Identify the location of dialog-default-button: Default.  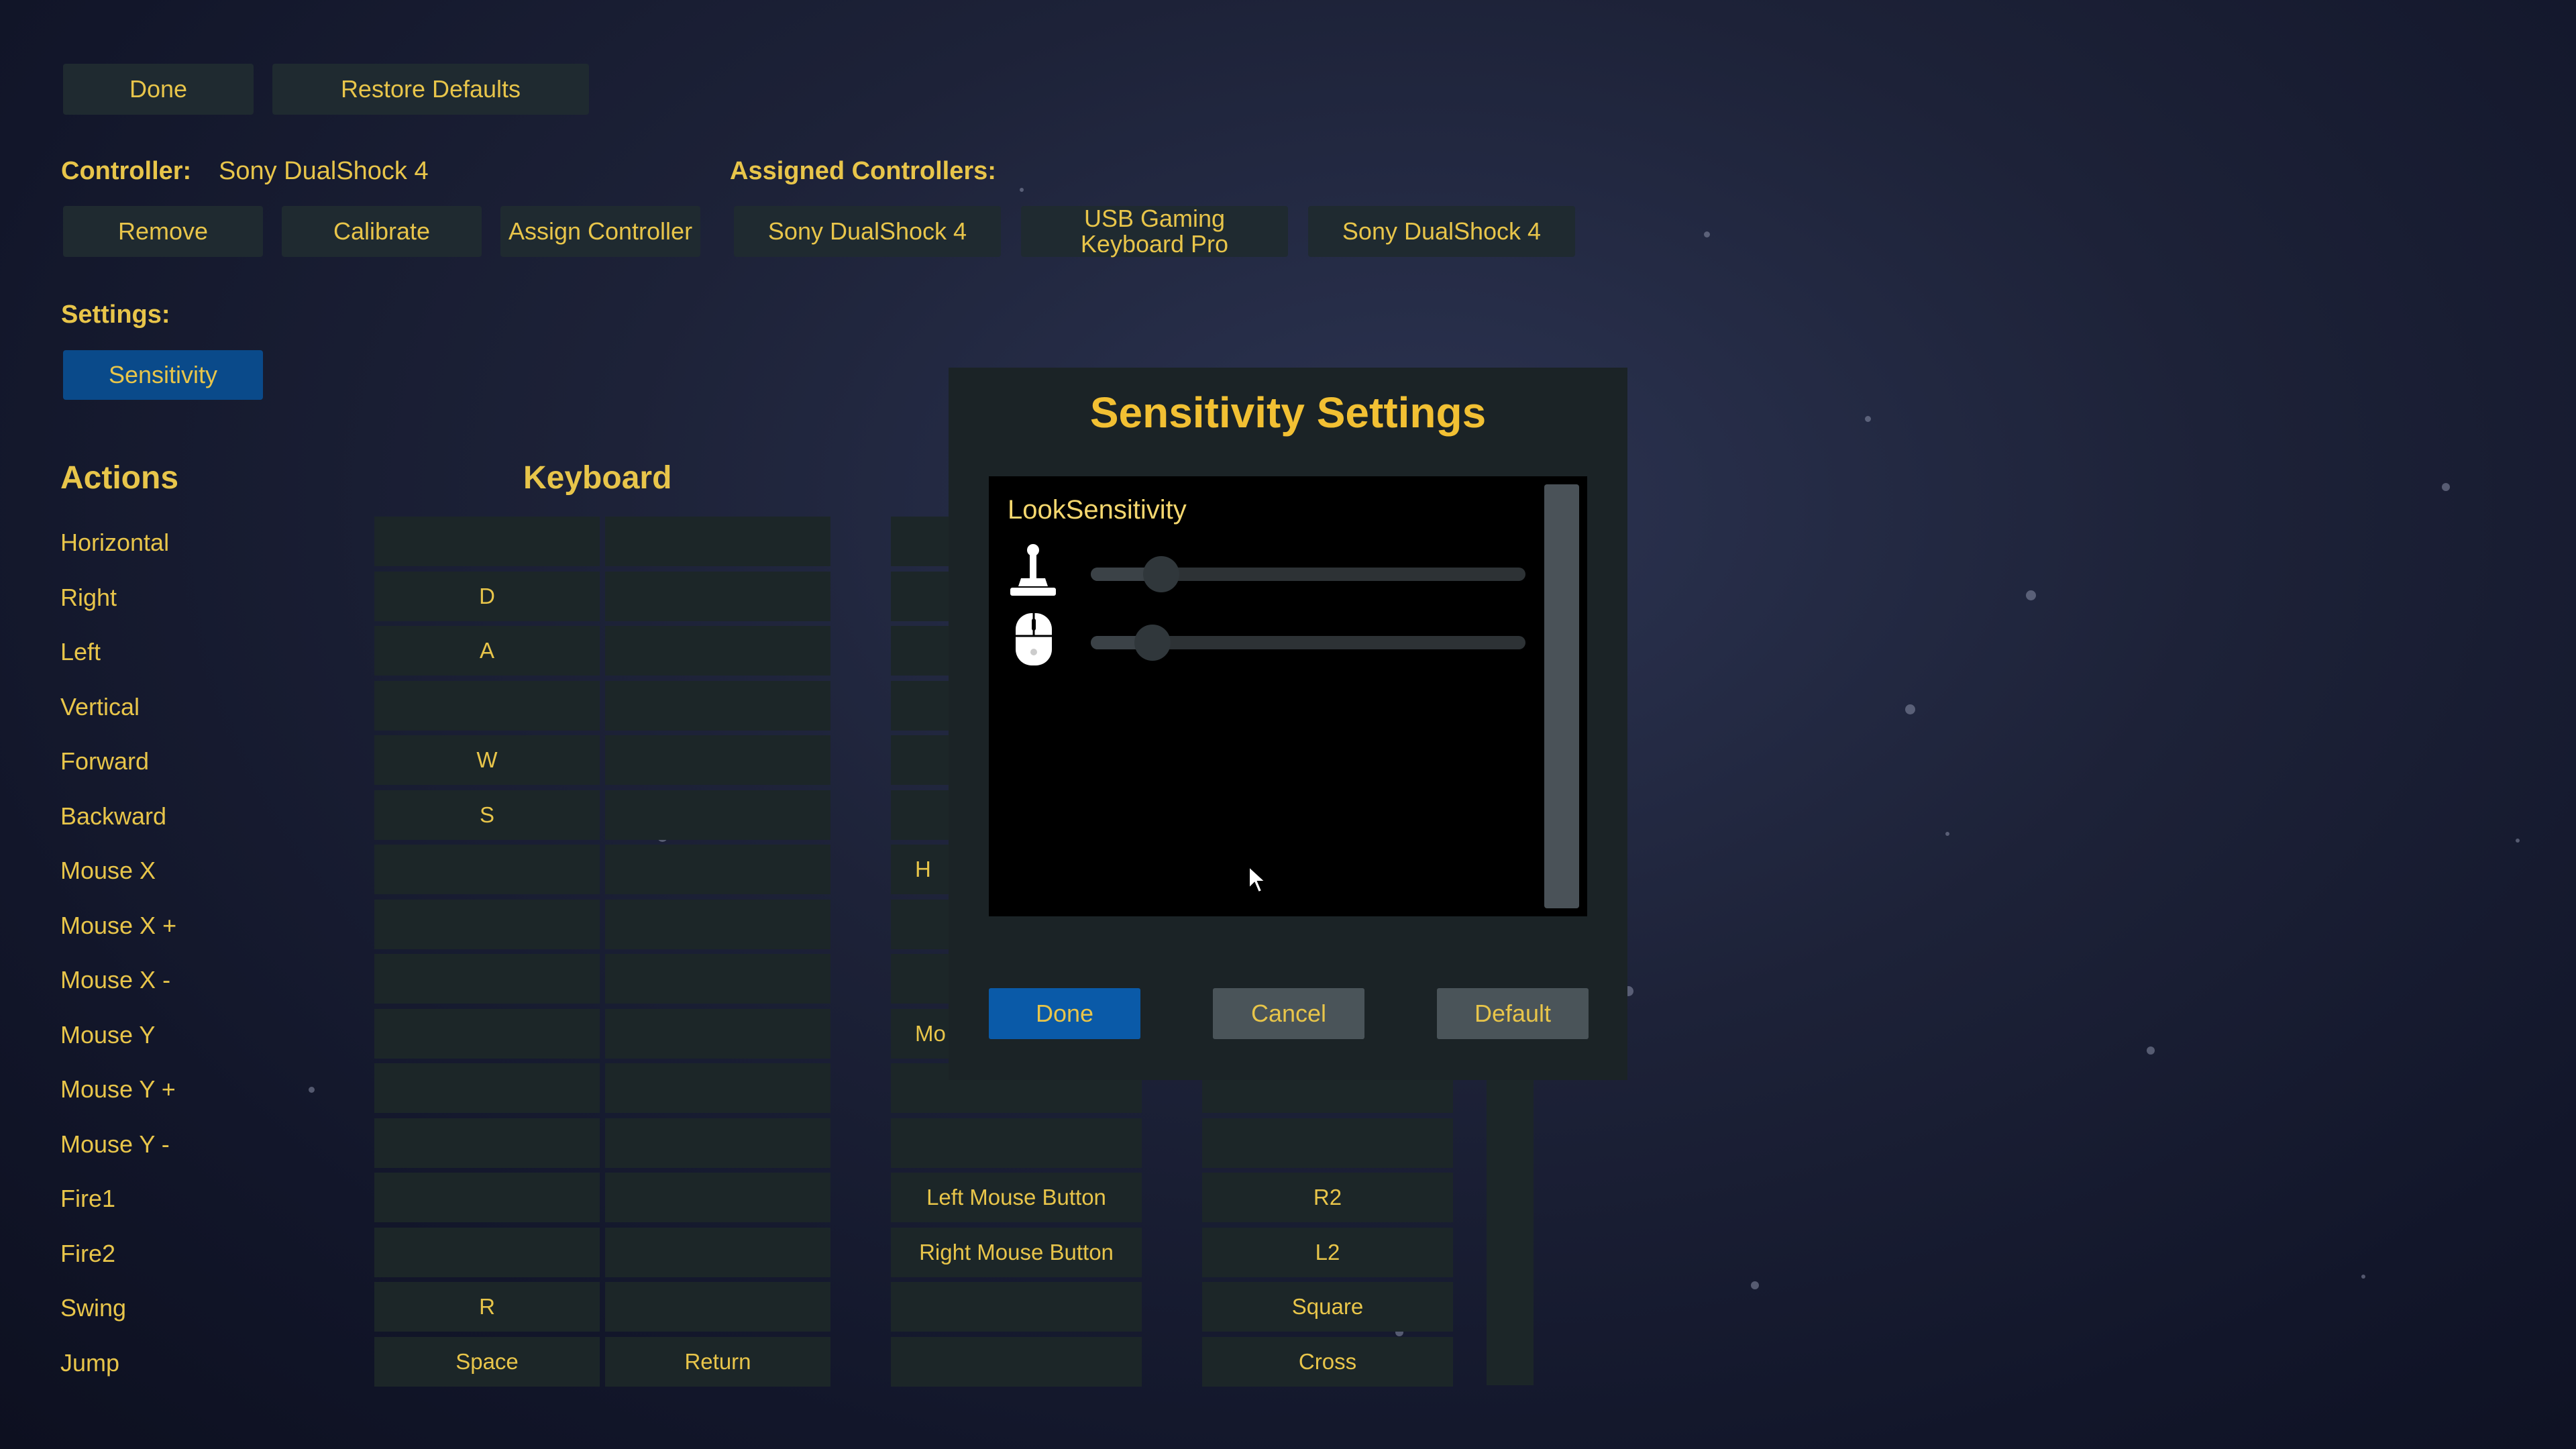
(1513, 1013).